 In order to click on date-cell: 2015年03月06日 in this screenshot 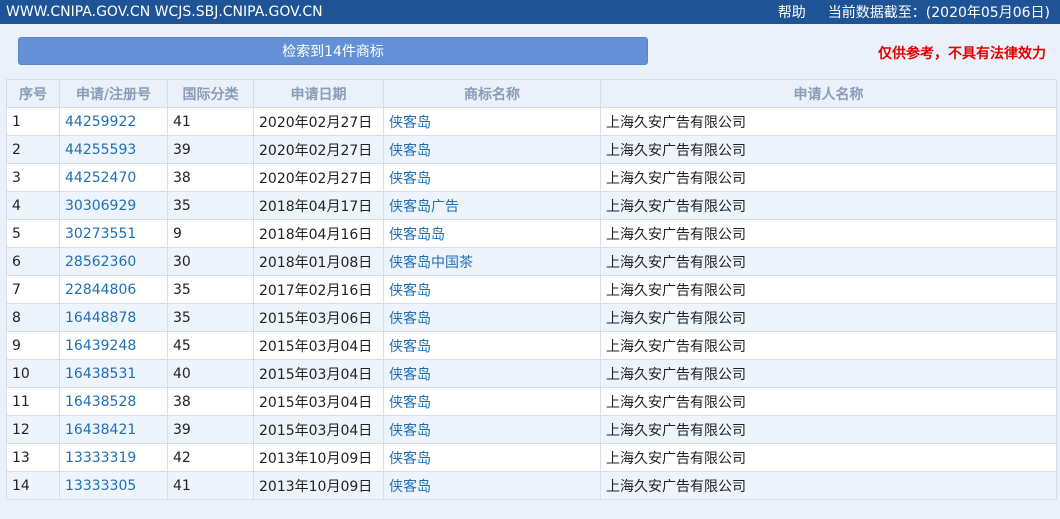, I will do `click(318, 317)`.